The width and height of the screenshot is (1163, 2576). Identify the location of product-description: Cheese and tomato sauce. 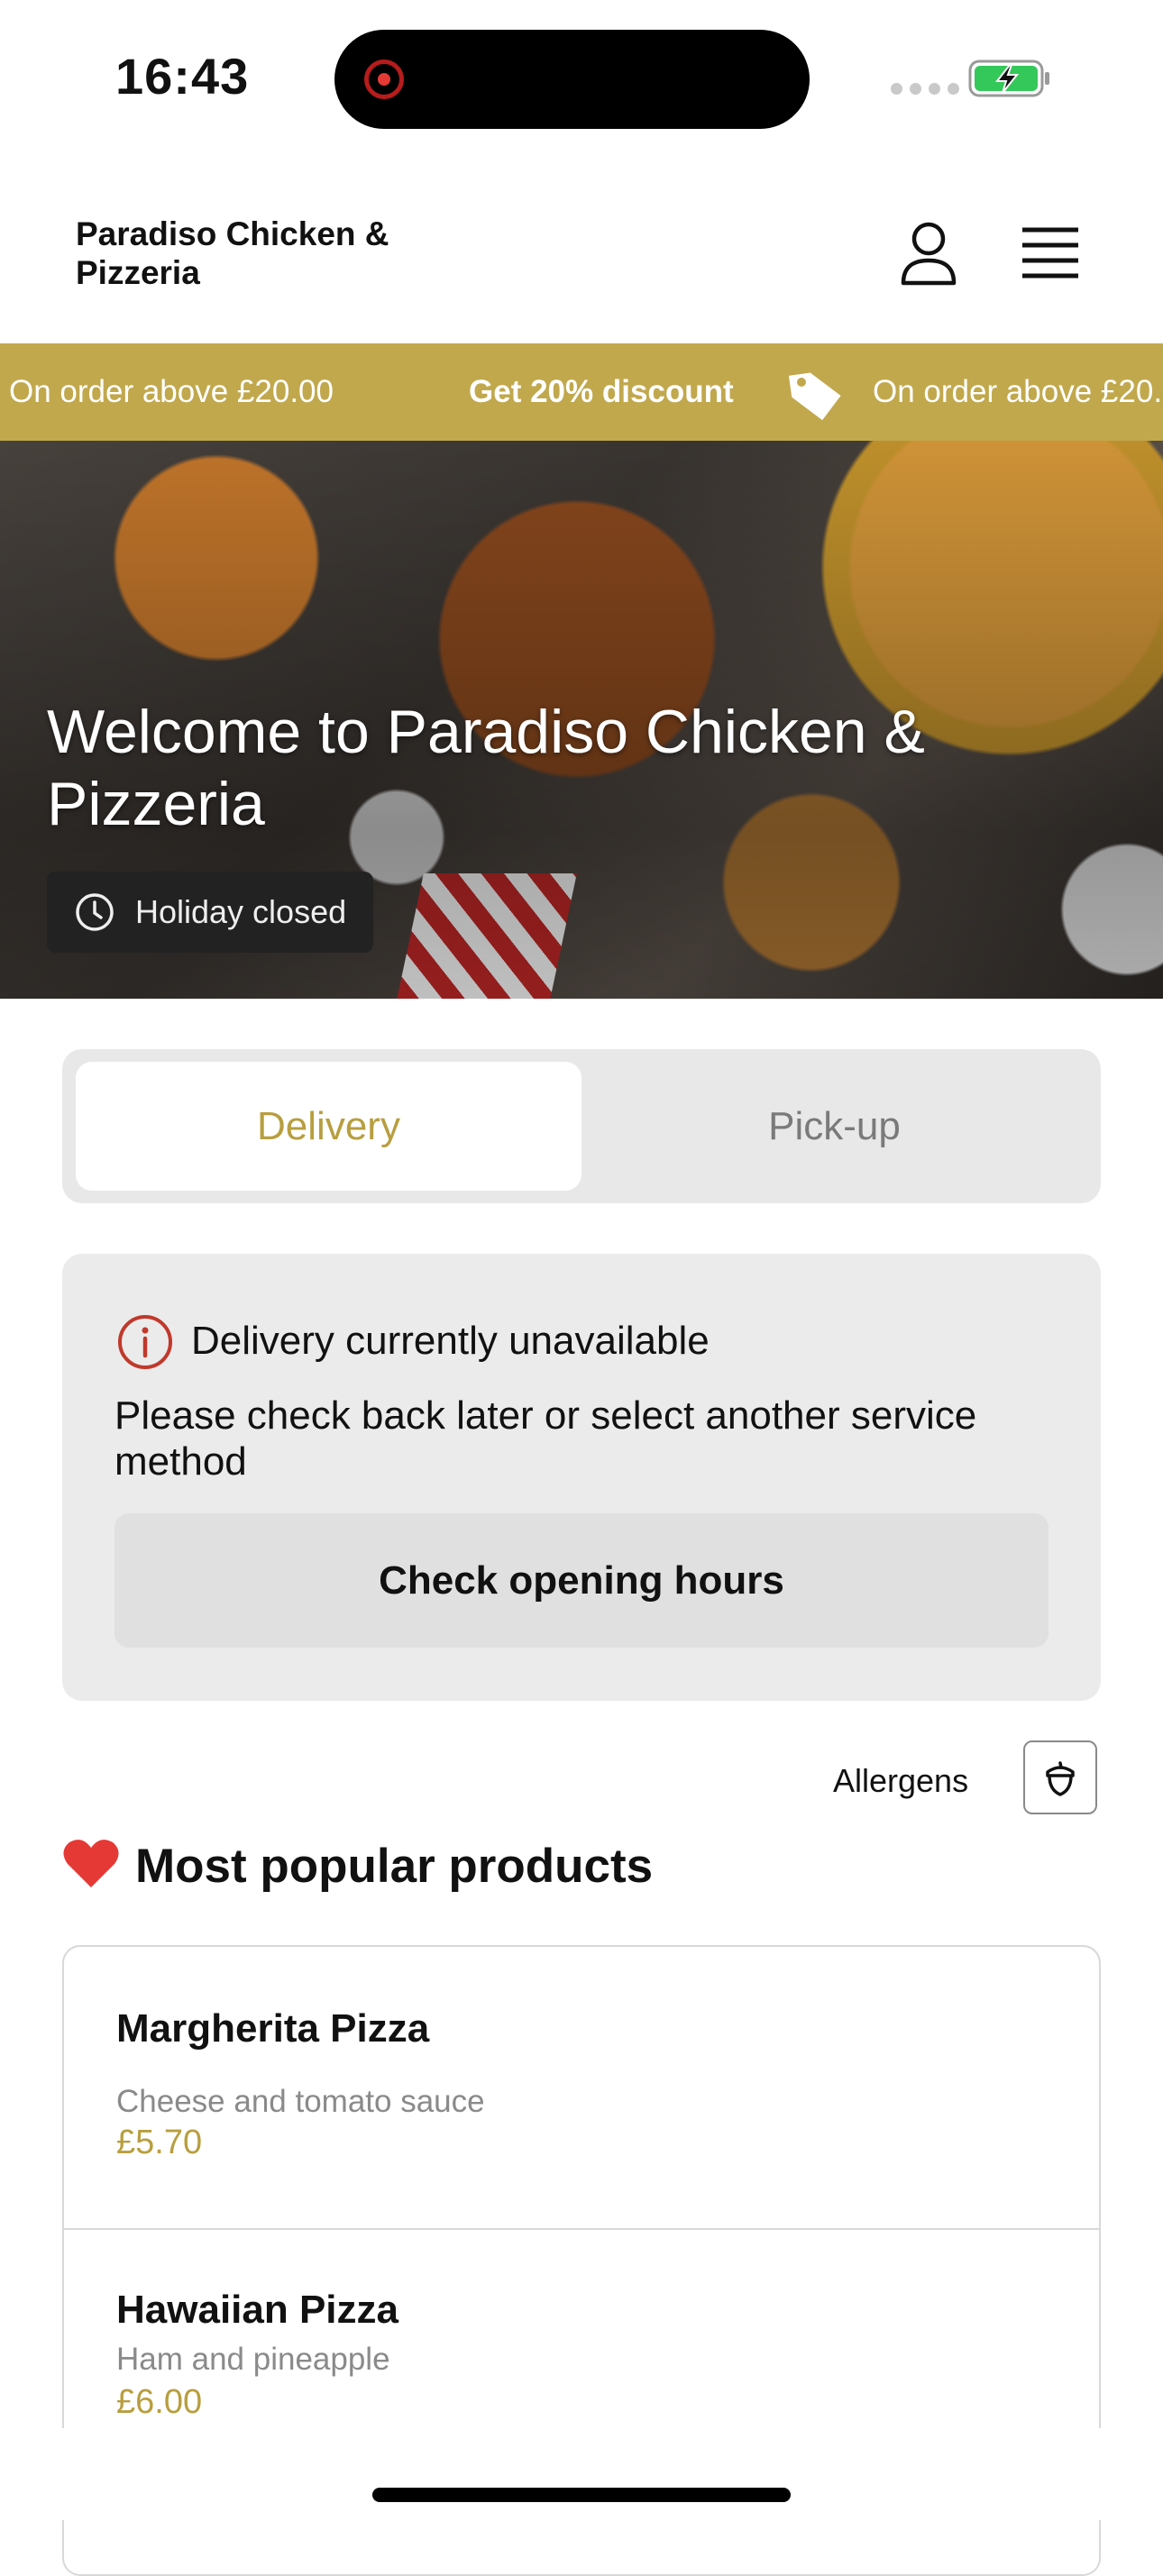
(300, 2101).